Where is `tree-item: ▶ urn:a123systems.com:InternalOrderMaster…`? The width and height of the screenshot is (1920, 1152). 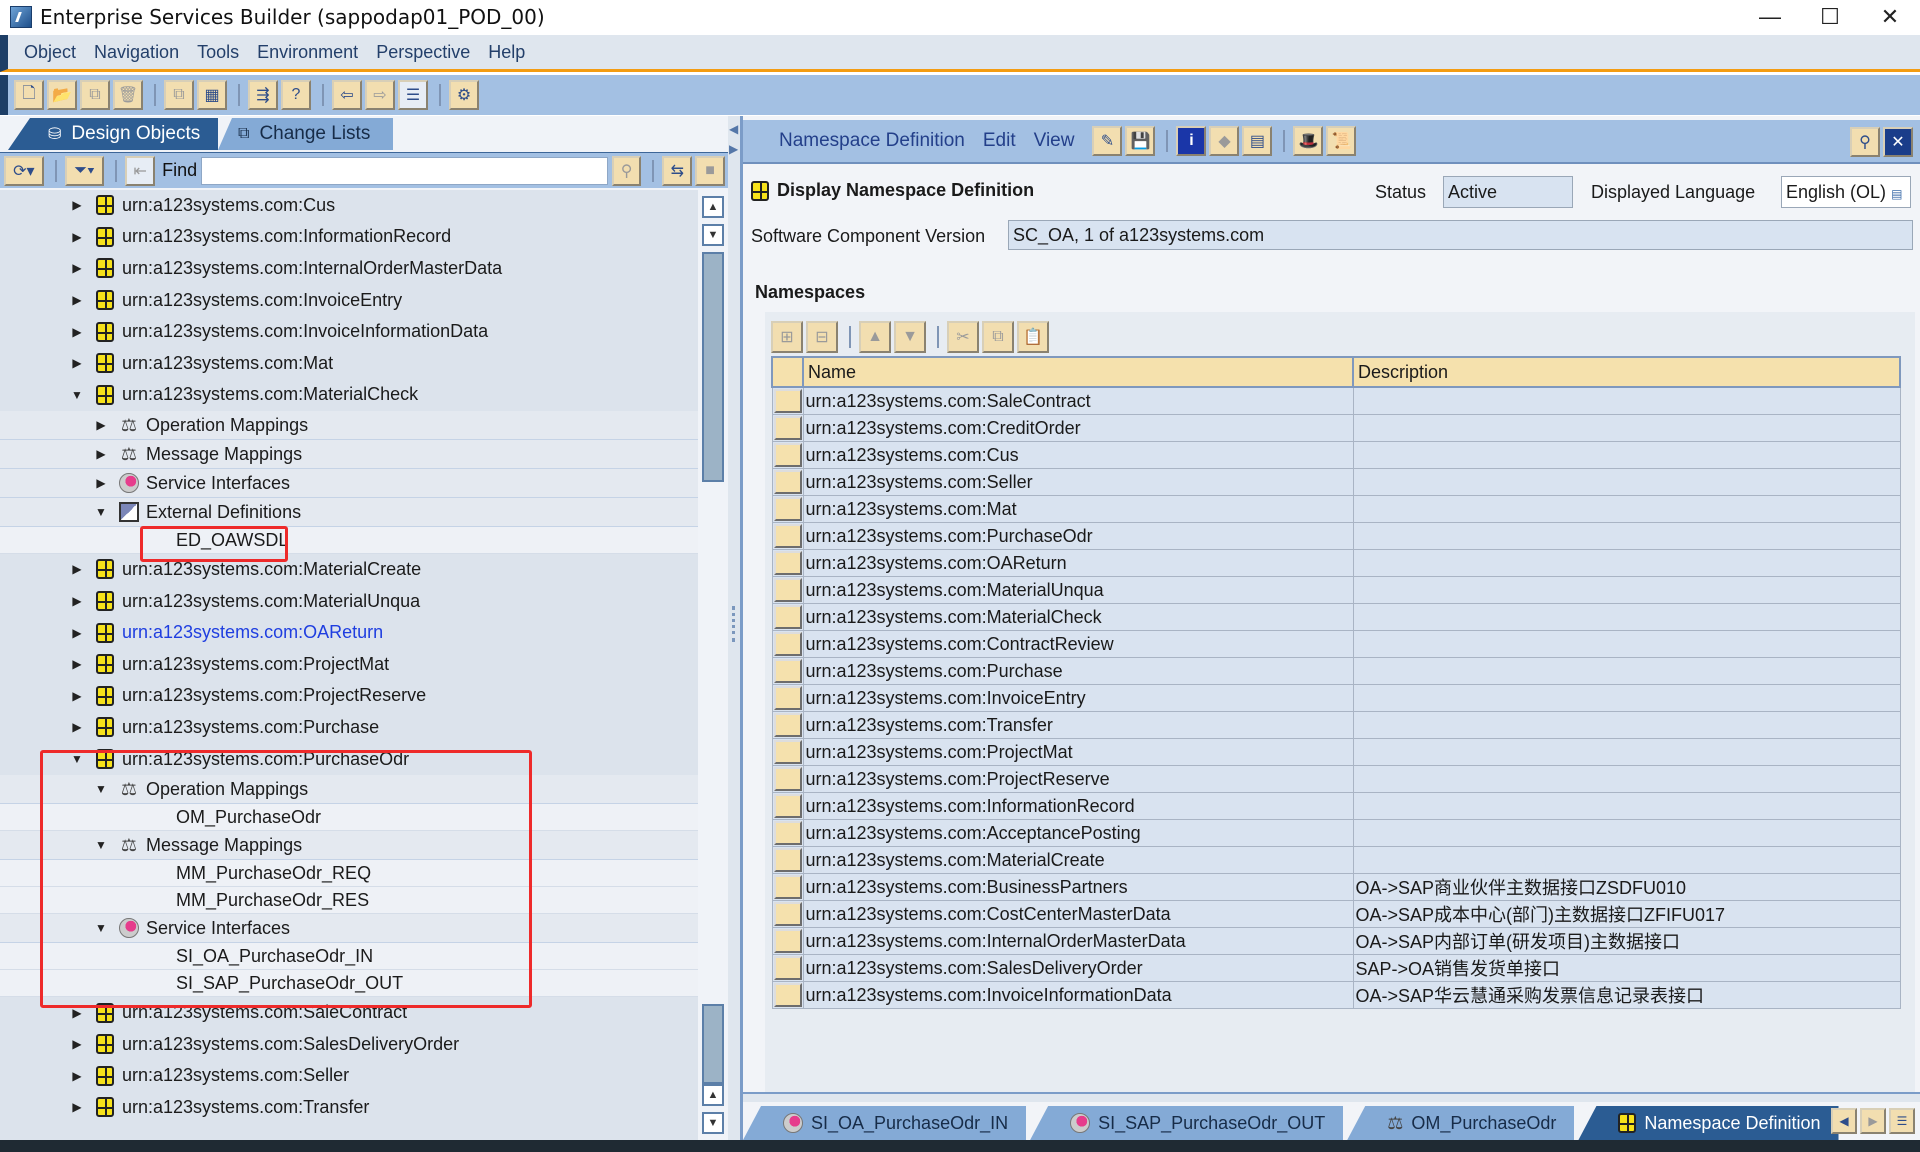 tree-item: ▶ urn:a123systems.com:InternalOrderMaster… is located at coordinates (349, 269).